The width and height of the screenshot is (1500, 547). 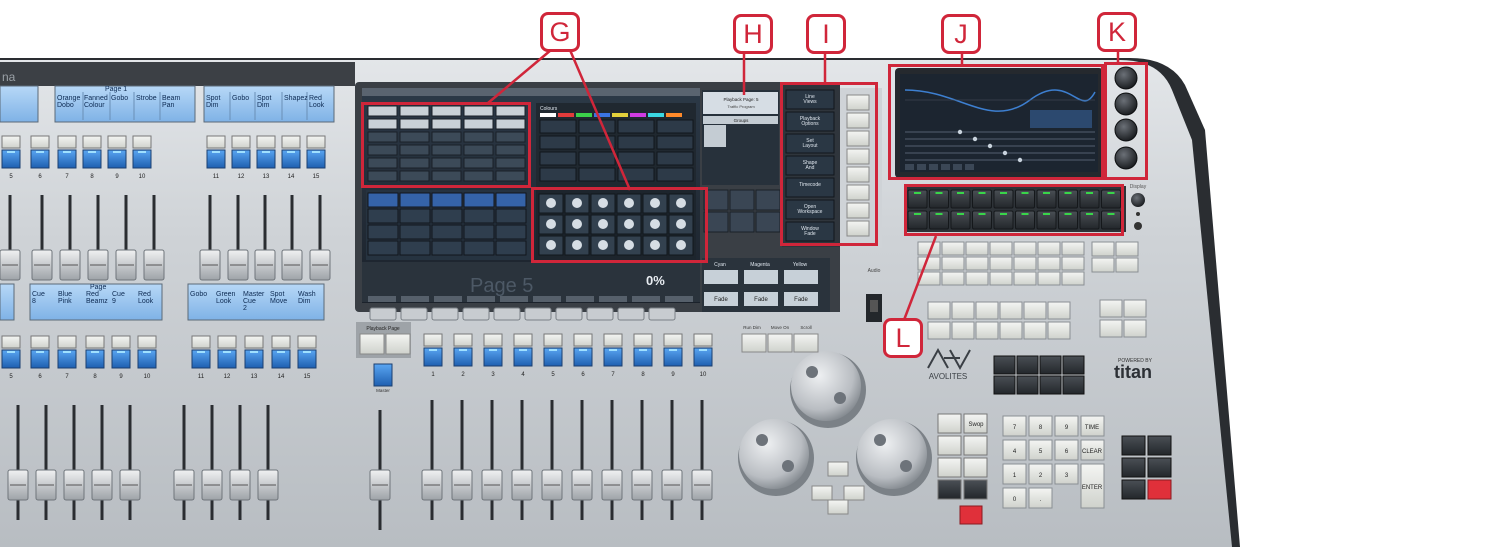 What do you see at coordinates (742, 222) in the screenshot?
I see `h-menu-cell` at bounding box center [742, 222].